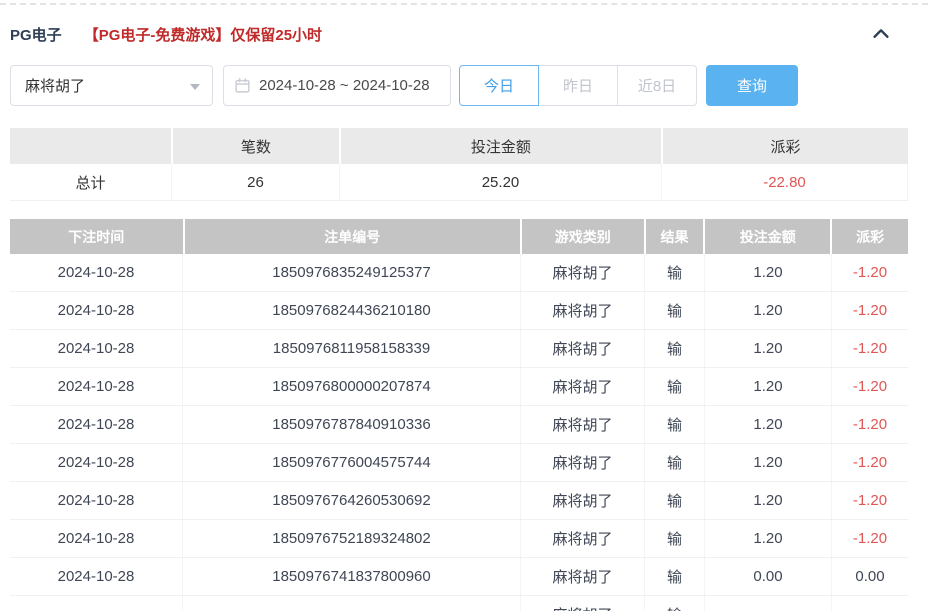 This screenshot has width=928, height=611. I want to click on summary-total-label: 总计, so click(91, 182).